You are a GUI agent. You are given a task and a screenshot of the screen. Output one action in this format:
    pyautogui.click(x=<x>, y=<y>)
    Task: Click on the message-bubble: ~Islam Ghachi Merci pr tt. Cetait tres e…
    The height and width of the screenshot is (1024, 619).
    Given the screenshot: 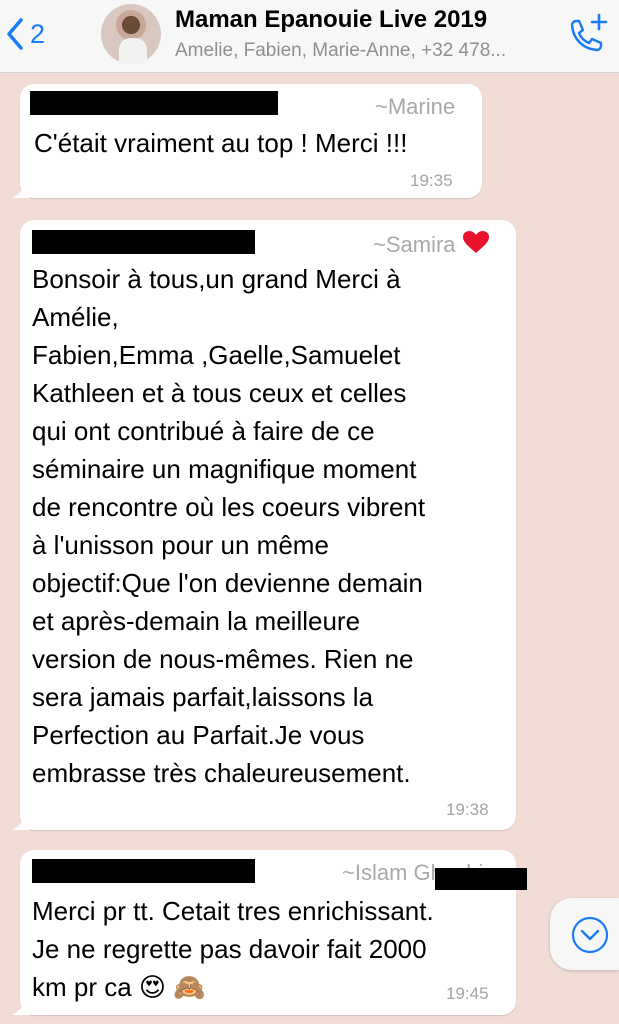 What is the action you would take?
    pyautogui.click(x=269, y=932)
    